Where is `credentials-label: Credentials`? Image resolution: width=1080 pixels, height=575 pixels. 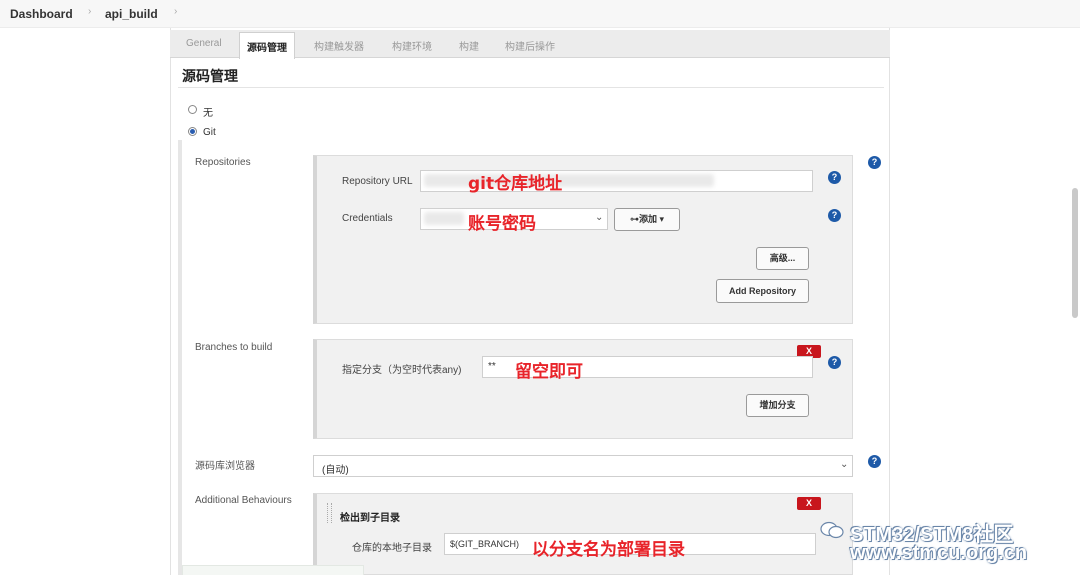 credentials-label: Credentials is located at coordinates (367, 218).